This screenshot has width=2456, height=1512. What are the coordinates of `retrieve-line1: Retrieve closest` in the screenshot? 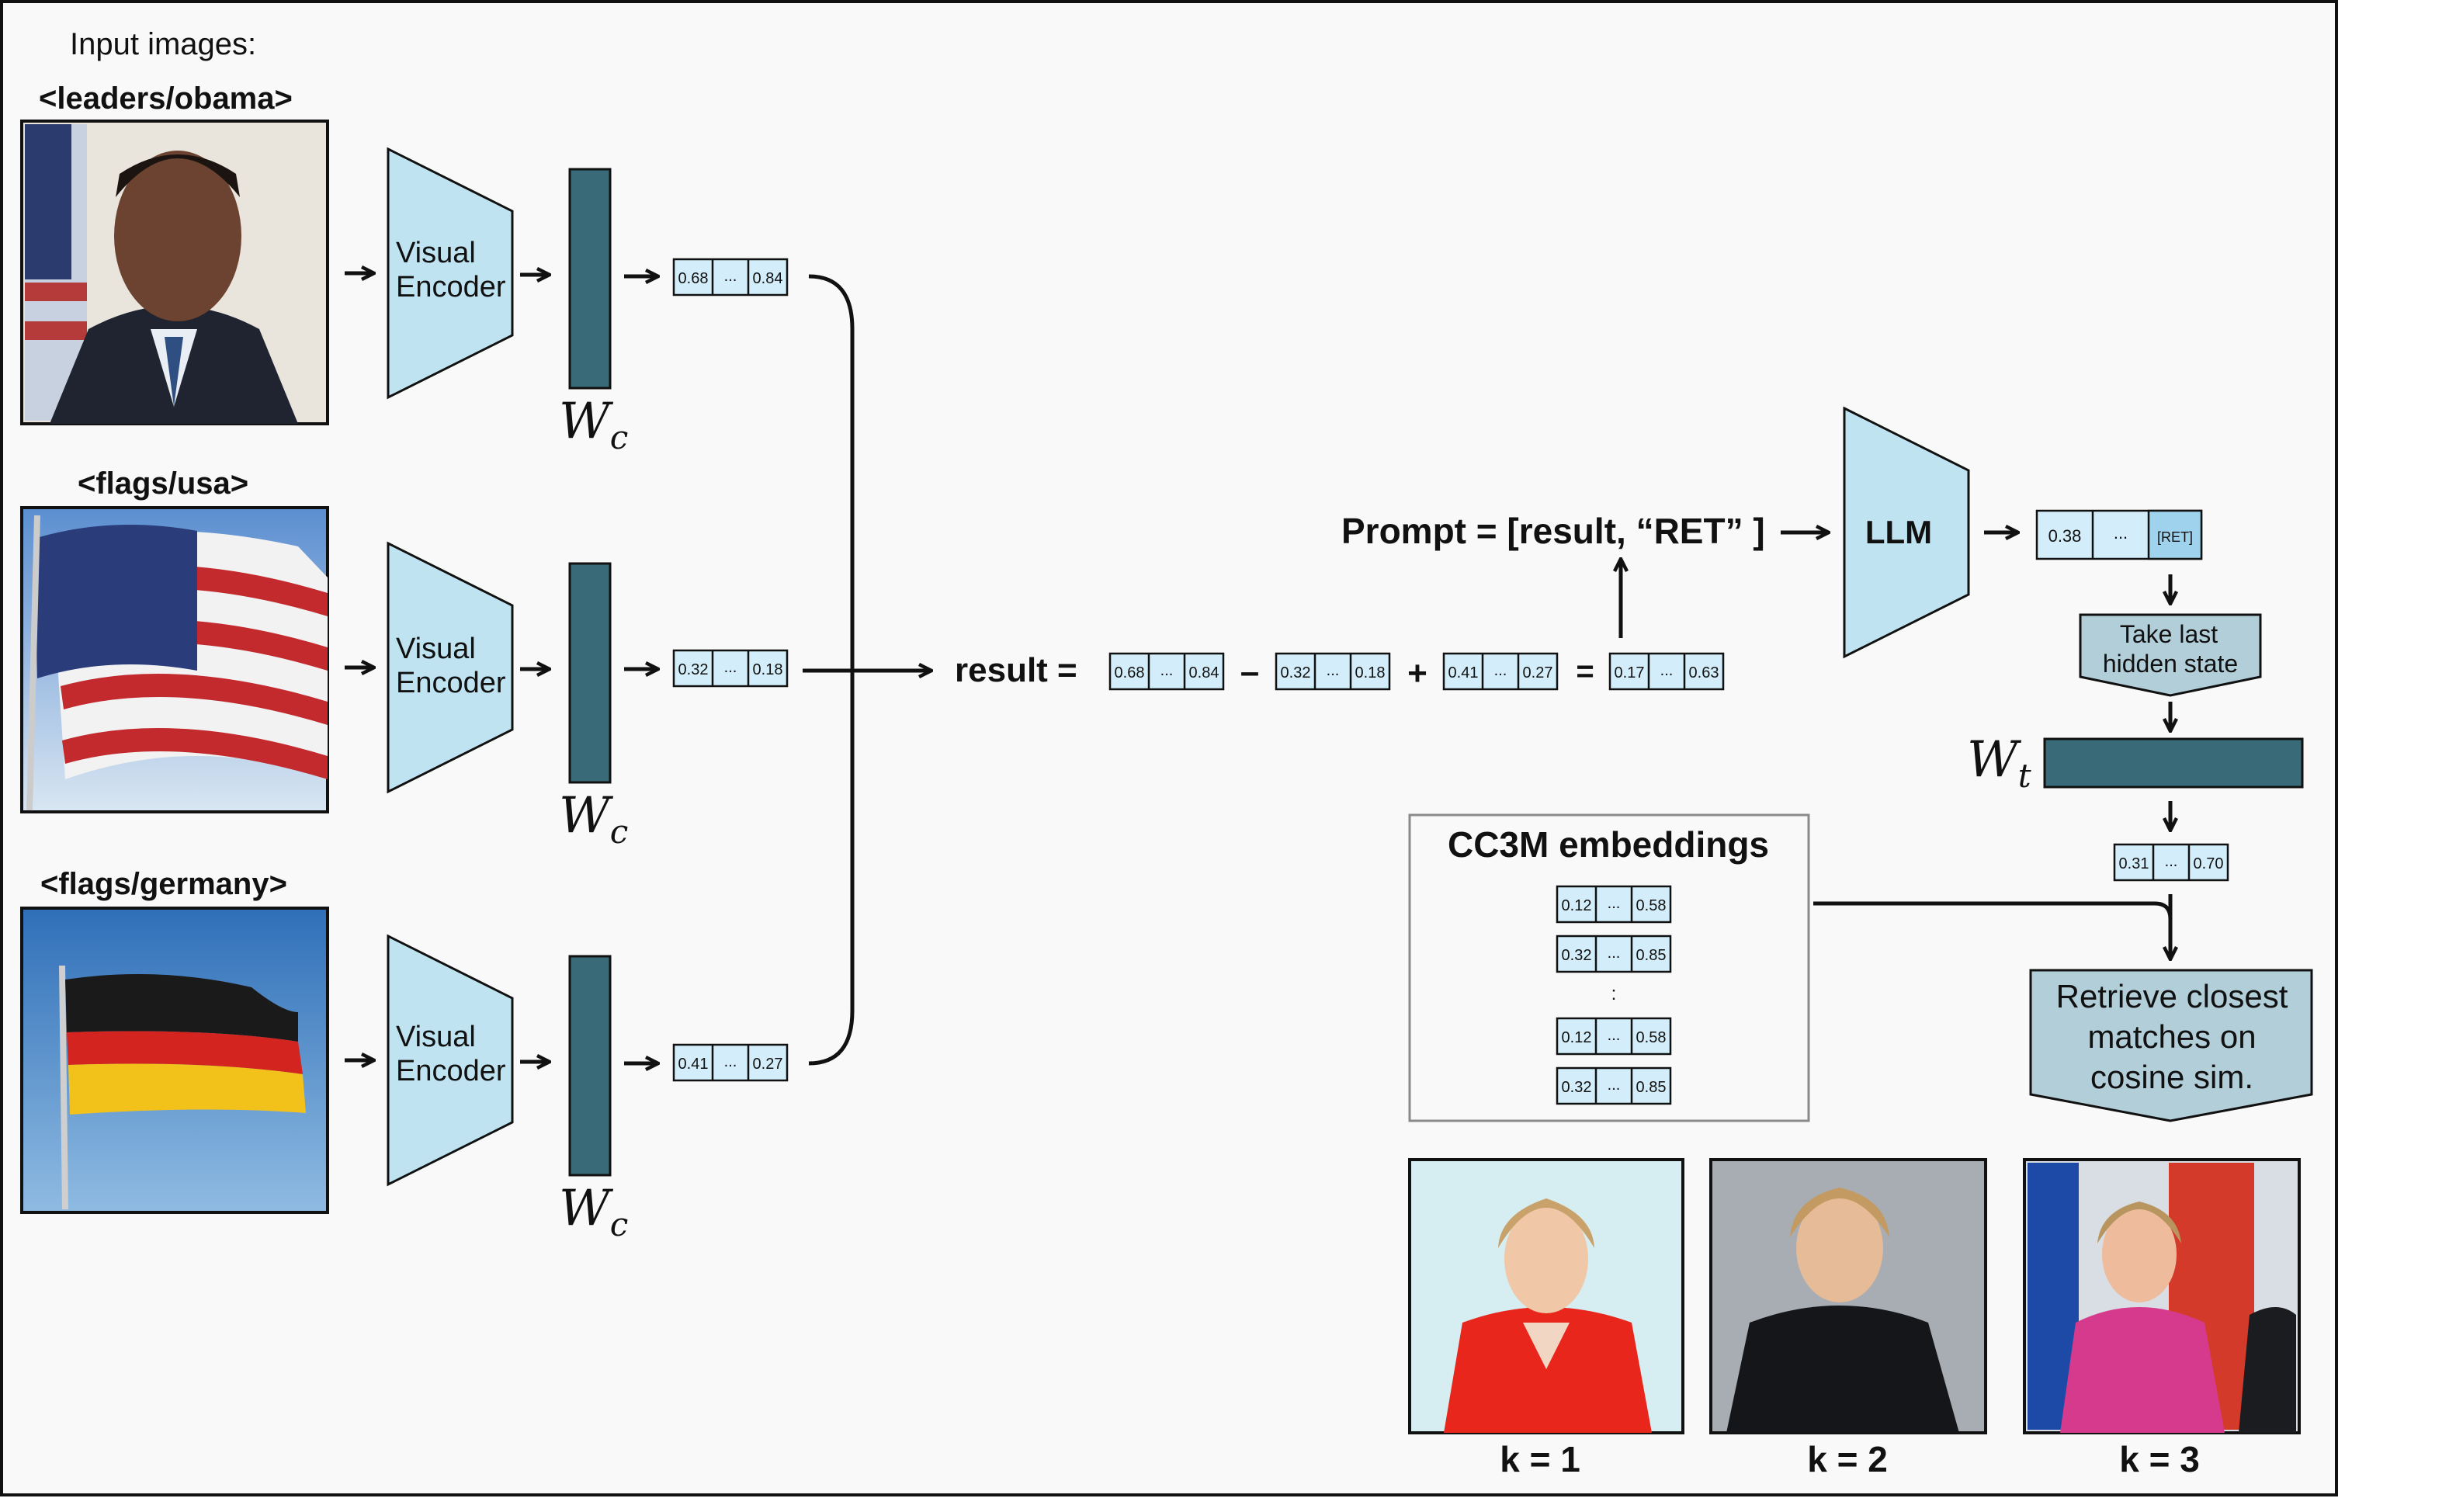 It's located at (2172, 996).